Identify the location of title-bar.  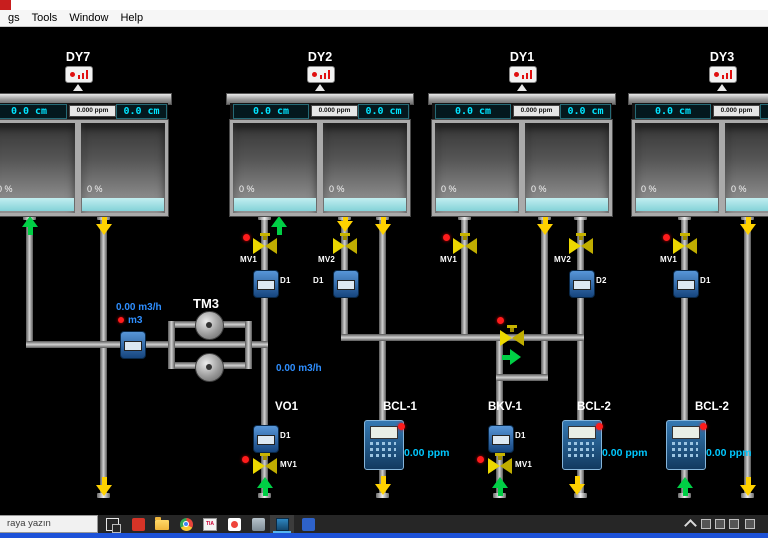
(384, 5).